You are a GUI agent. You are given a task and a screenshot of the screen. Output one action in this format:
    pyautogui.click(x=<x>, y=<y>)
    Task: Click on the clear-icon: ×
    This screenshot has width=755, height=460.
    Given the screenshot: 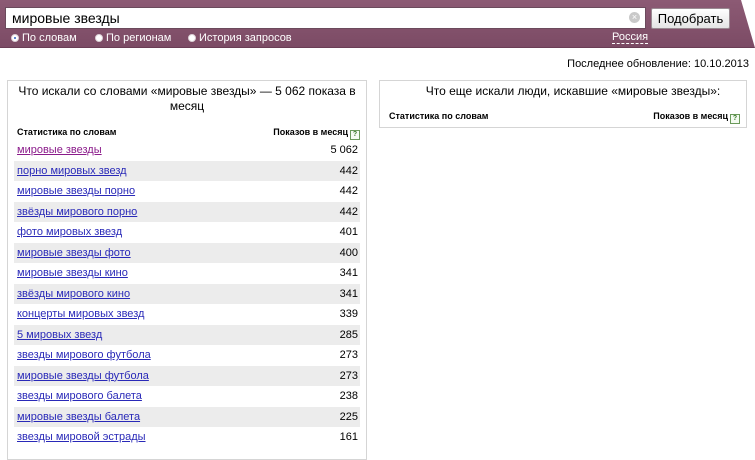 What is the action you would take?
    pyautogui.click(x=634, y=17)
    